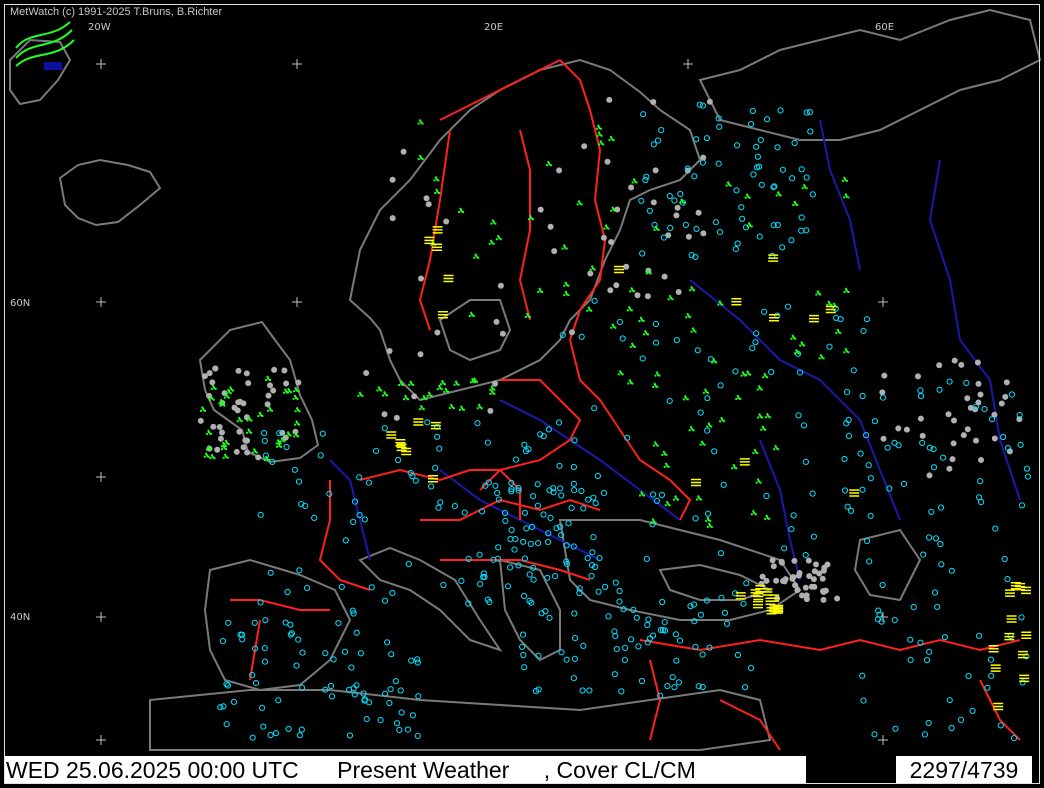 Image resolution: width=1044 pixels, height=788 pixels. What do you see at coordinates (494, 27) in the screenshot?
I see `grid-label-20e: 20E` at bounding box center [494, 27].